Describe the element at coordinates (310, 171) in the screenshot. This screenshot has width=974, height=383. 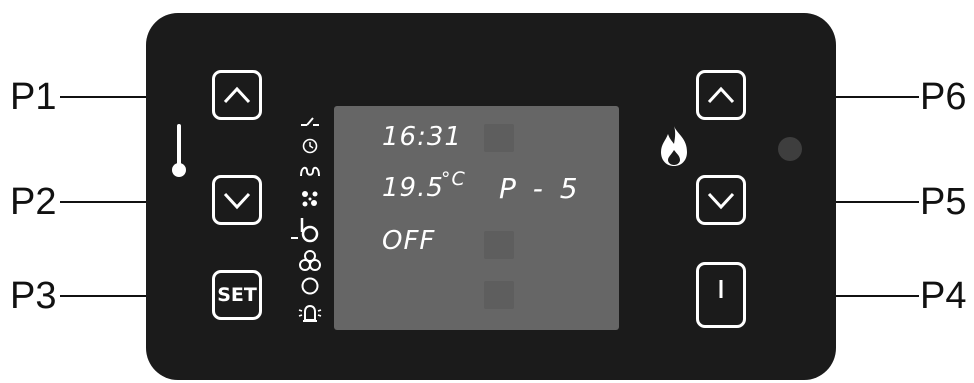
I see `heater-coil-icon` at that location.